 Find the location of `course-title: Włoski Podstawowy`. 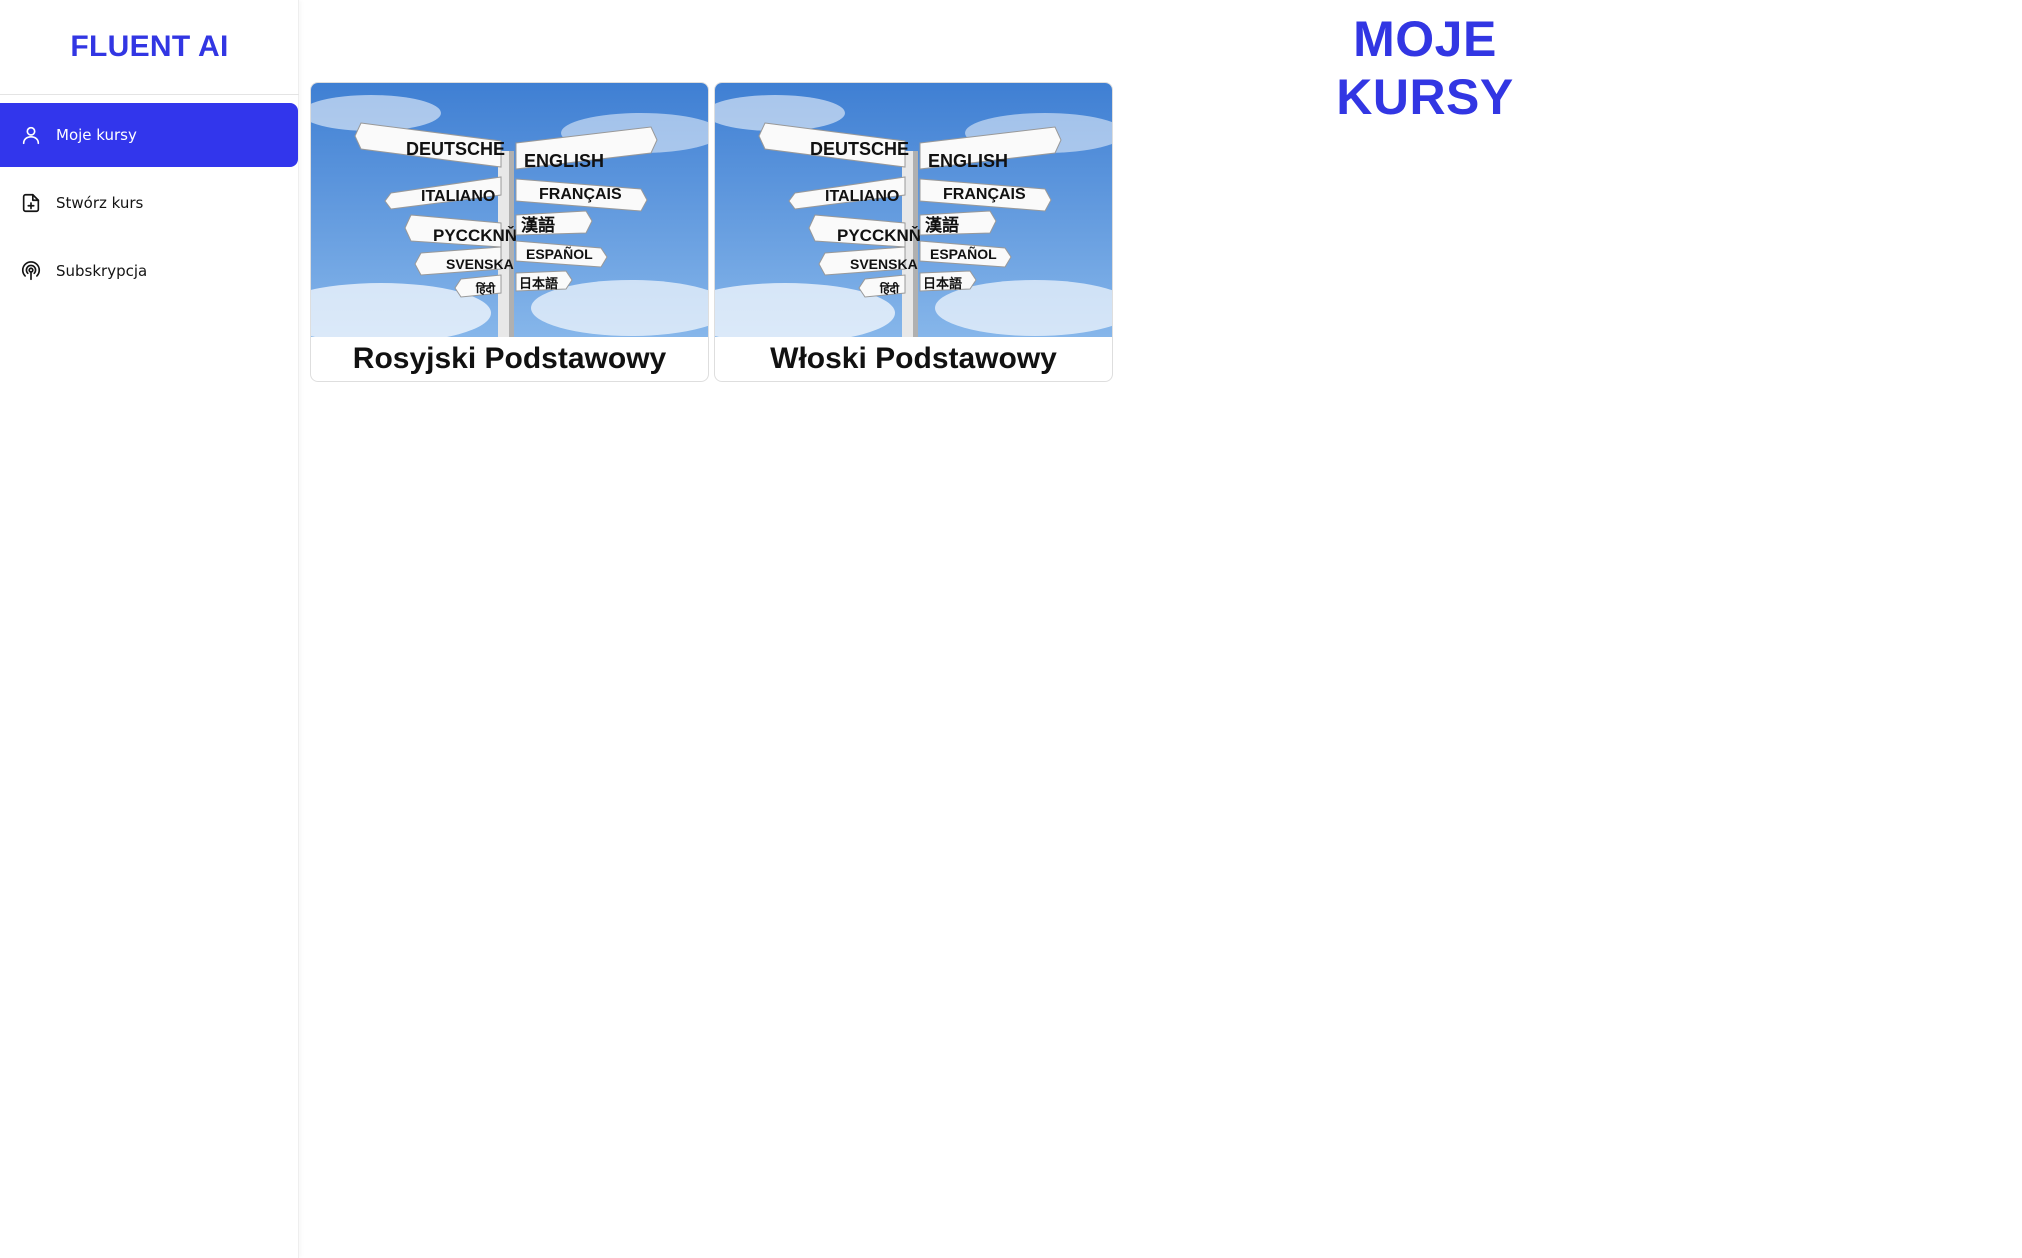

course-title: Włoski Podstawowy is located at coordinates (913, 358).